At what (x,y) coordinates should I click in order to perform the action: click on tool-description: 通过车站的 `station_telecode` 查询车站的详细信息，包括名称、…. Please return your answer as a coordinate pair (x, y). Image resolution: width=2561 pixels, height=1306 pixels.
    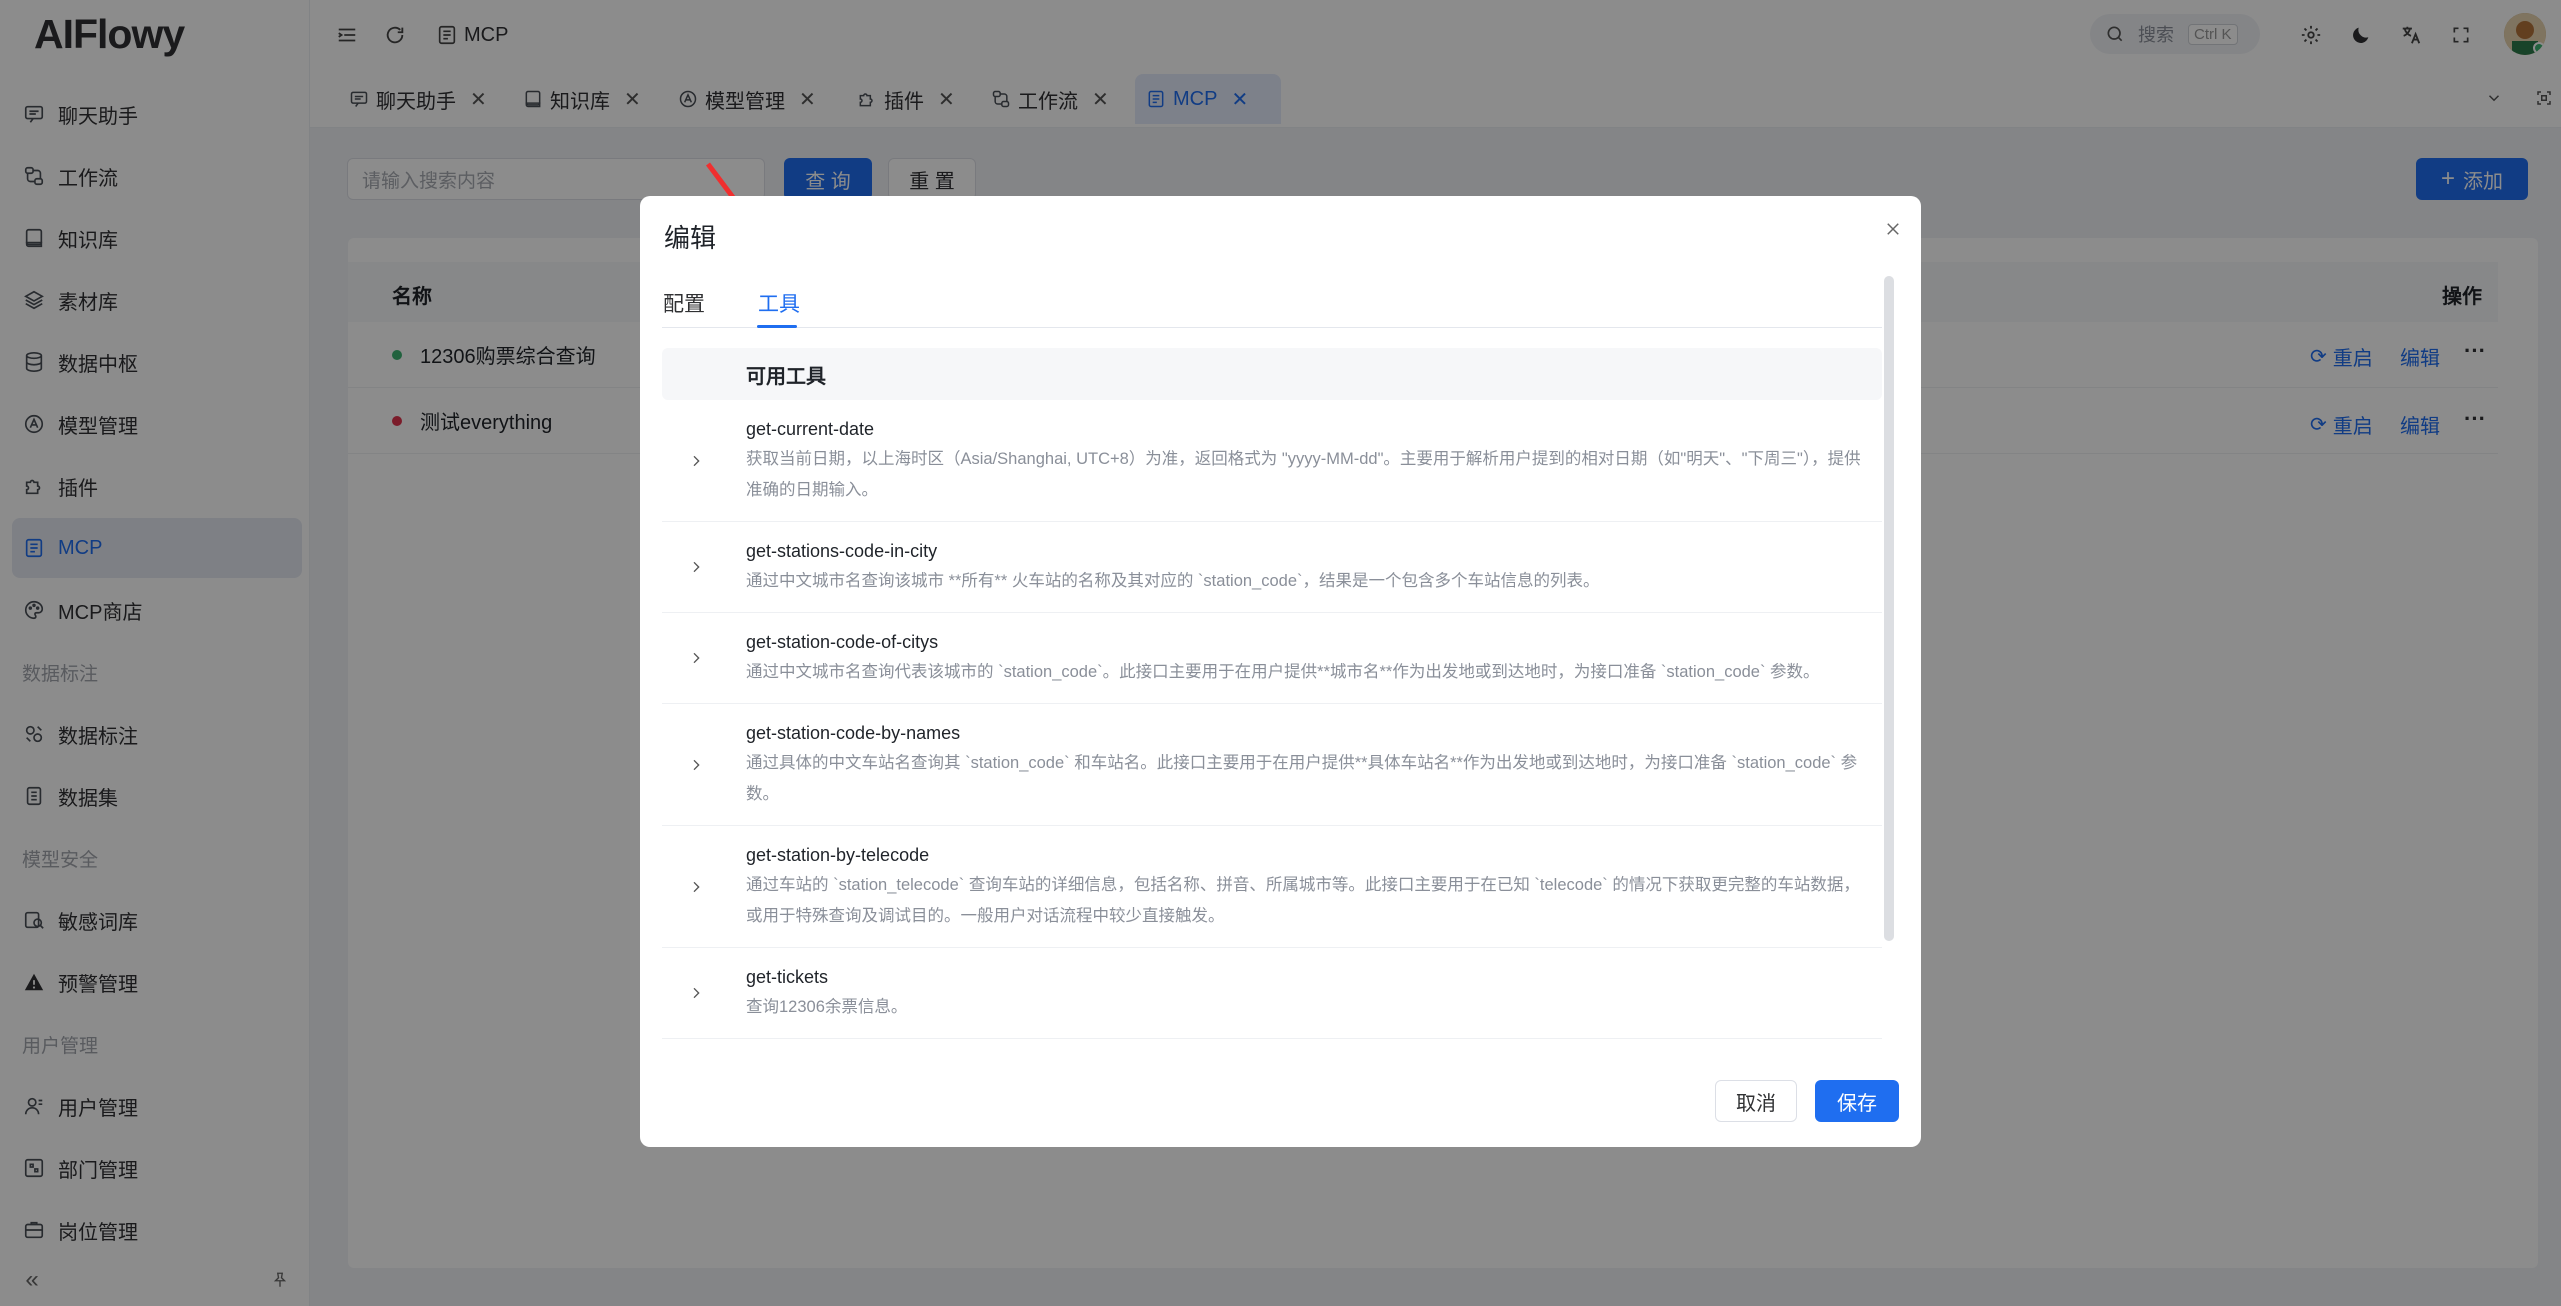
    Looking at the image, I should click on (1303, 900).